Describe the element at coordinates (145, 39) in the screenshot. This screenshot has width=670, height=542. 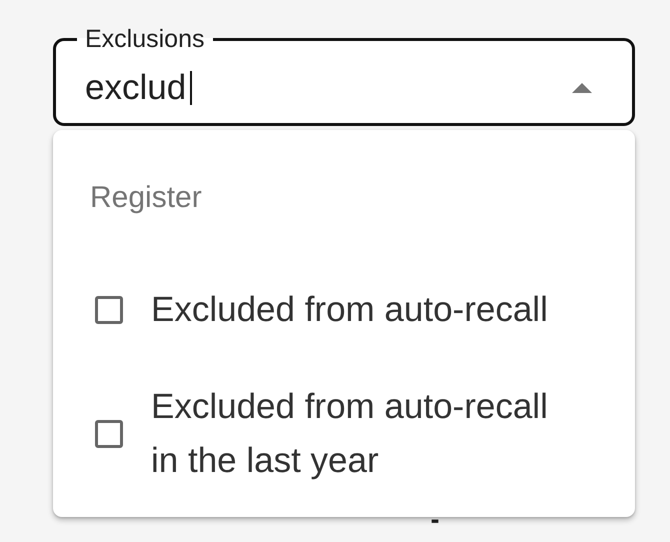
I see `field-label: Exclusions` at that location.